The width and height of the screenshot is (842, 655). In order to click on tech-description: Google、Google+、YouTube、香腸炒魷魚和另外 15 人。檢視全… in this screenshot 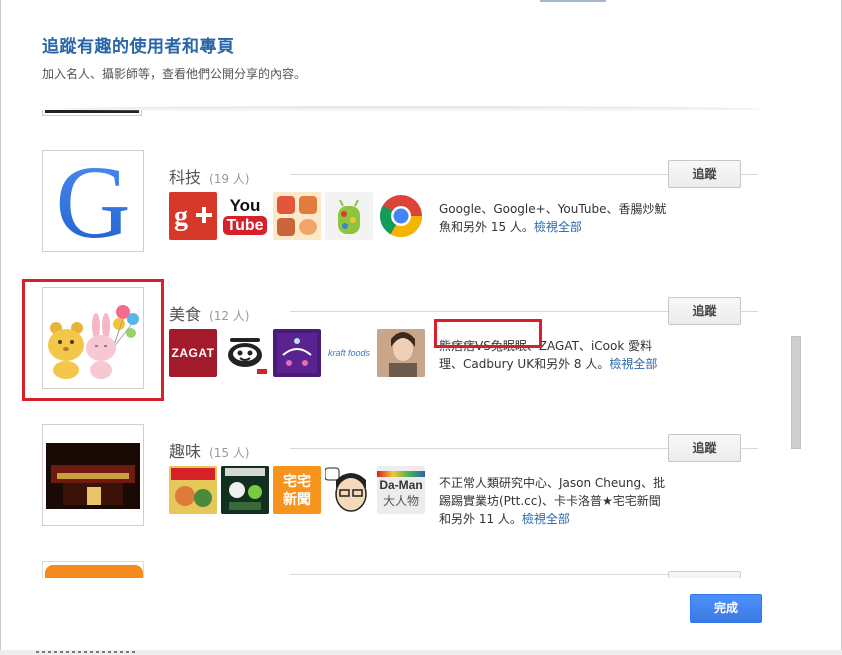, I will do `click(554, 218)`.